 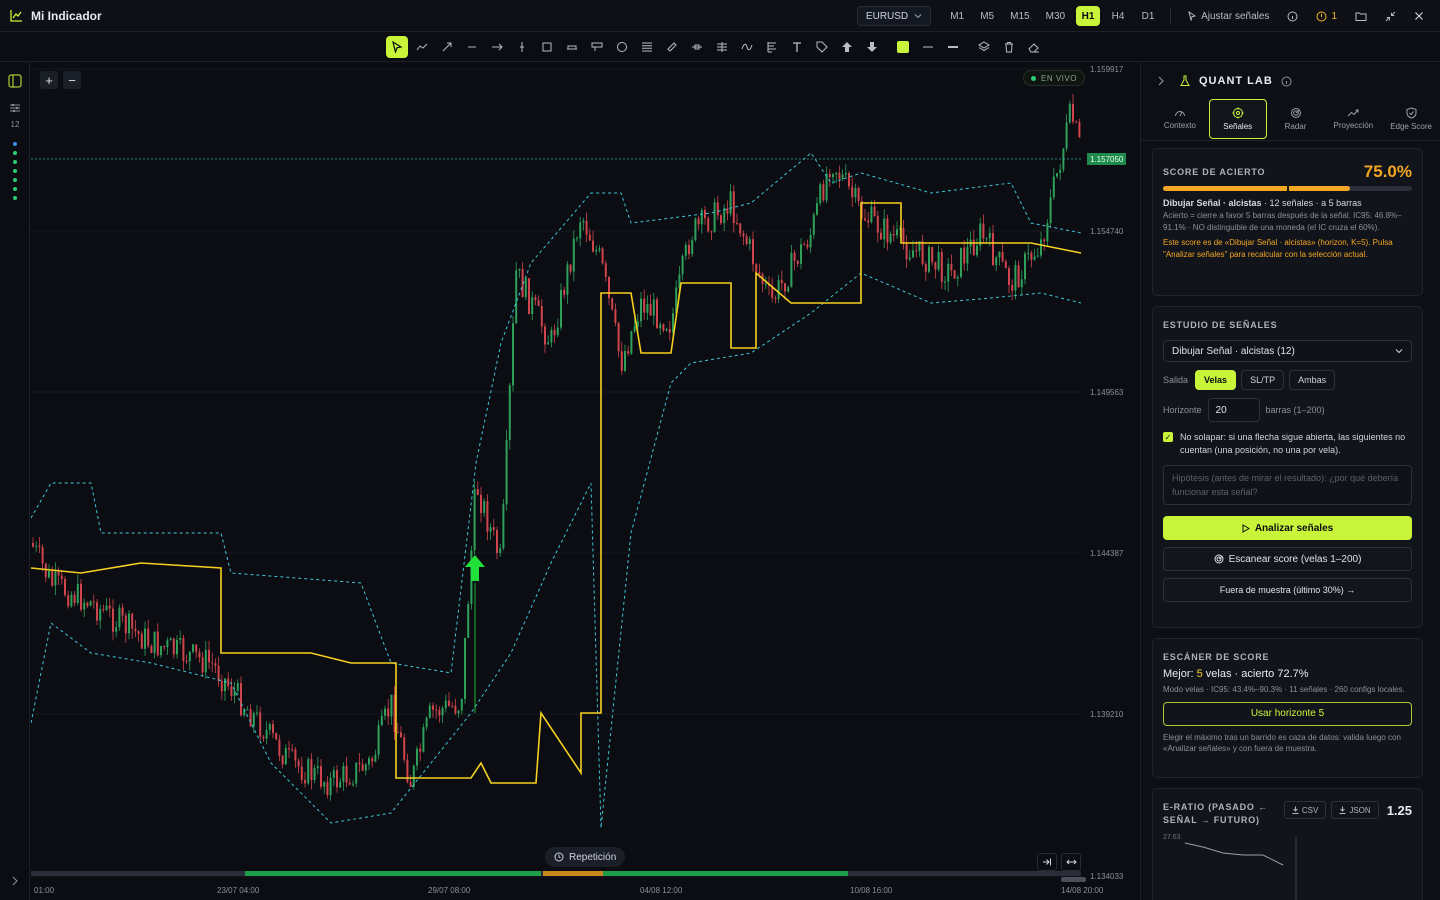 I want to click on output-ambas-button: Ambas, so click(x=1312, y=380).